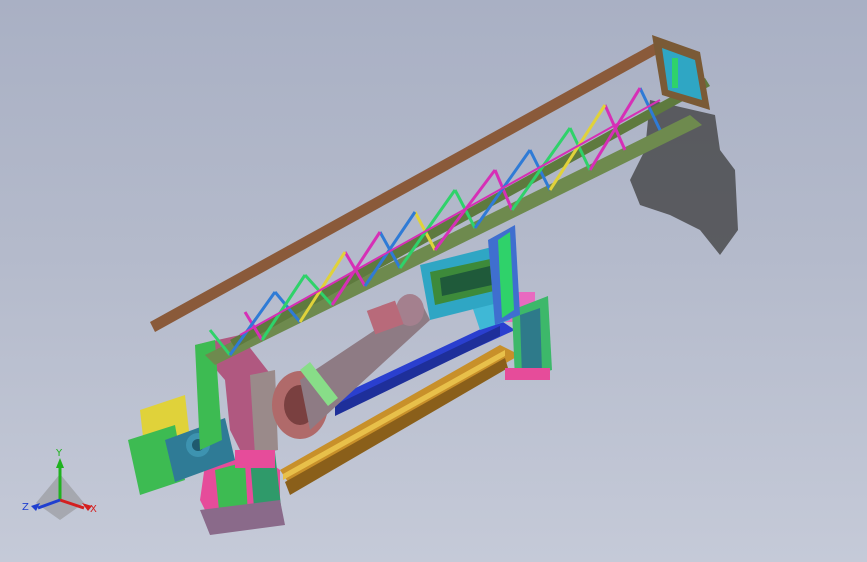  Describe the element at coordinates (25, 507) in the screenshot. I see `z-axis-label: Z` at that location.